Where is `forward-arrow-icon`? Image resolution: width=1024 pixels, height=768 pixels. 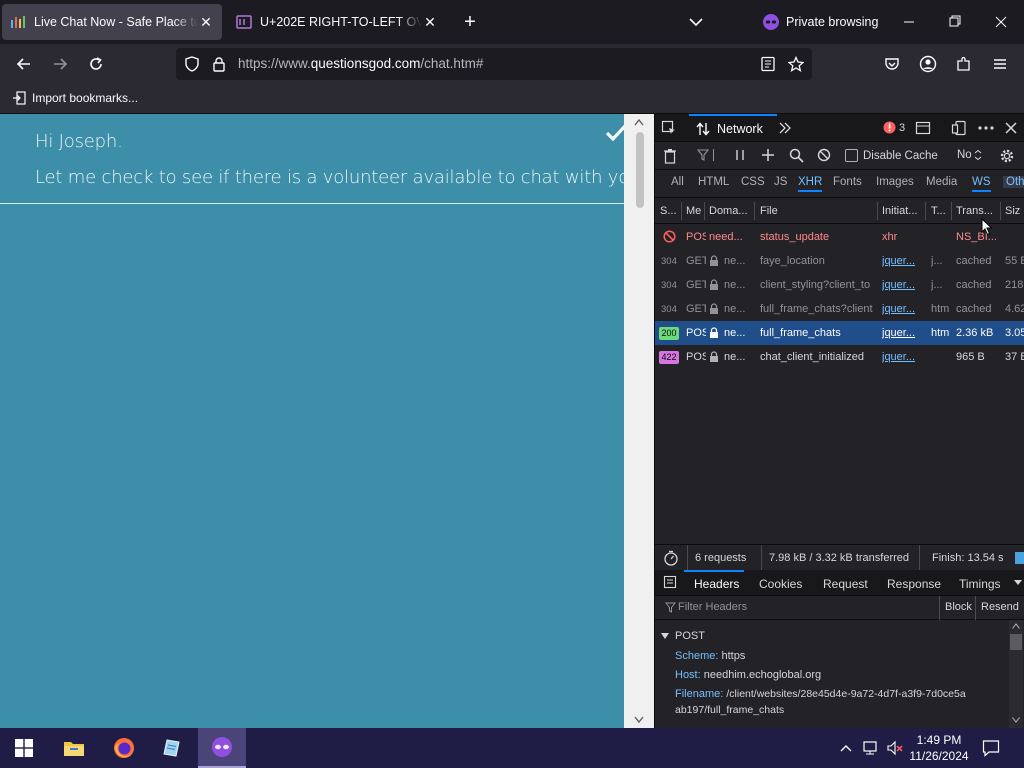 forward-arrow-icon is located at coordinates (60, 64).